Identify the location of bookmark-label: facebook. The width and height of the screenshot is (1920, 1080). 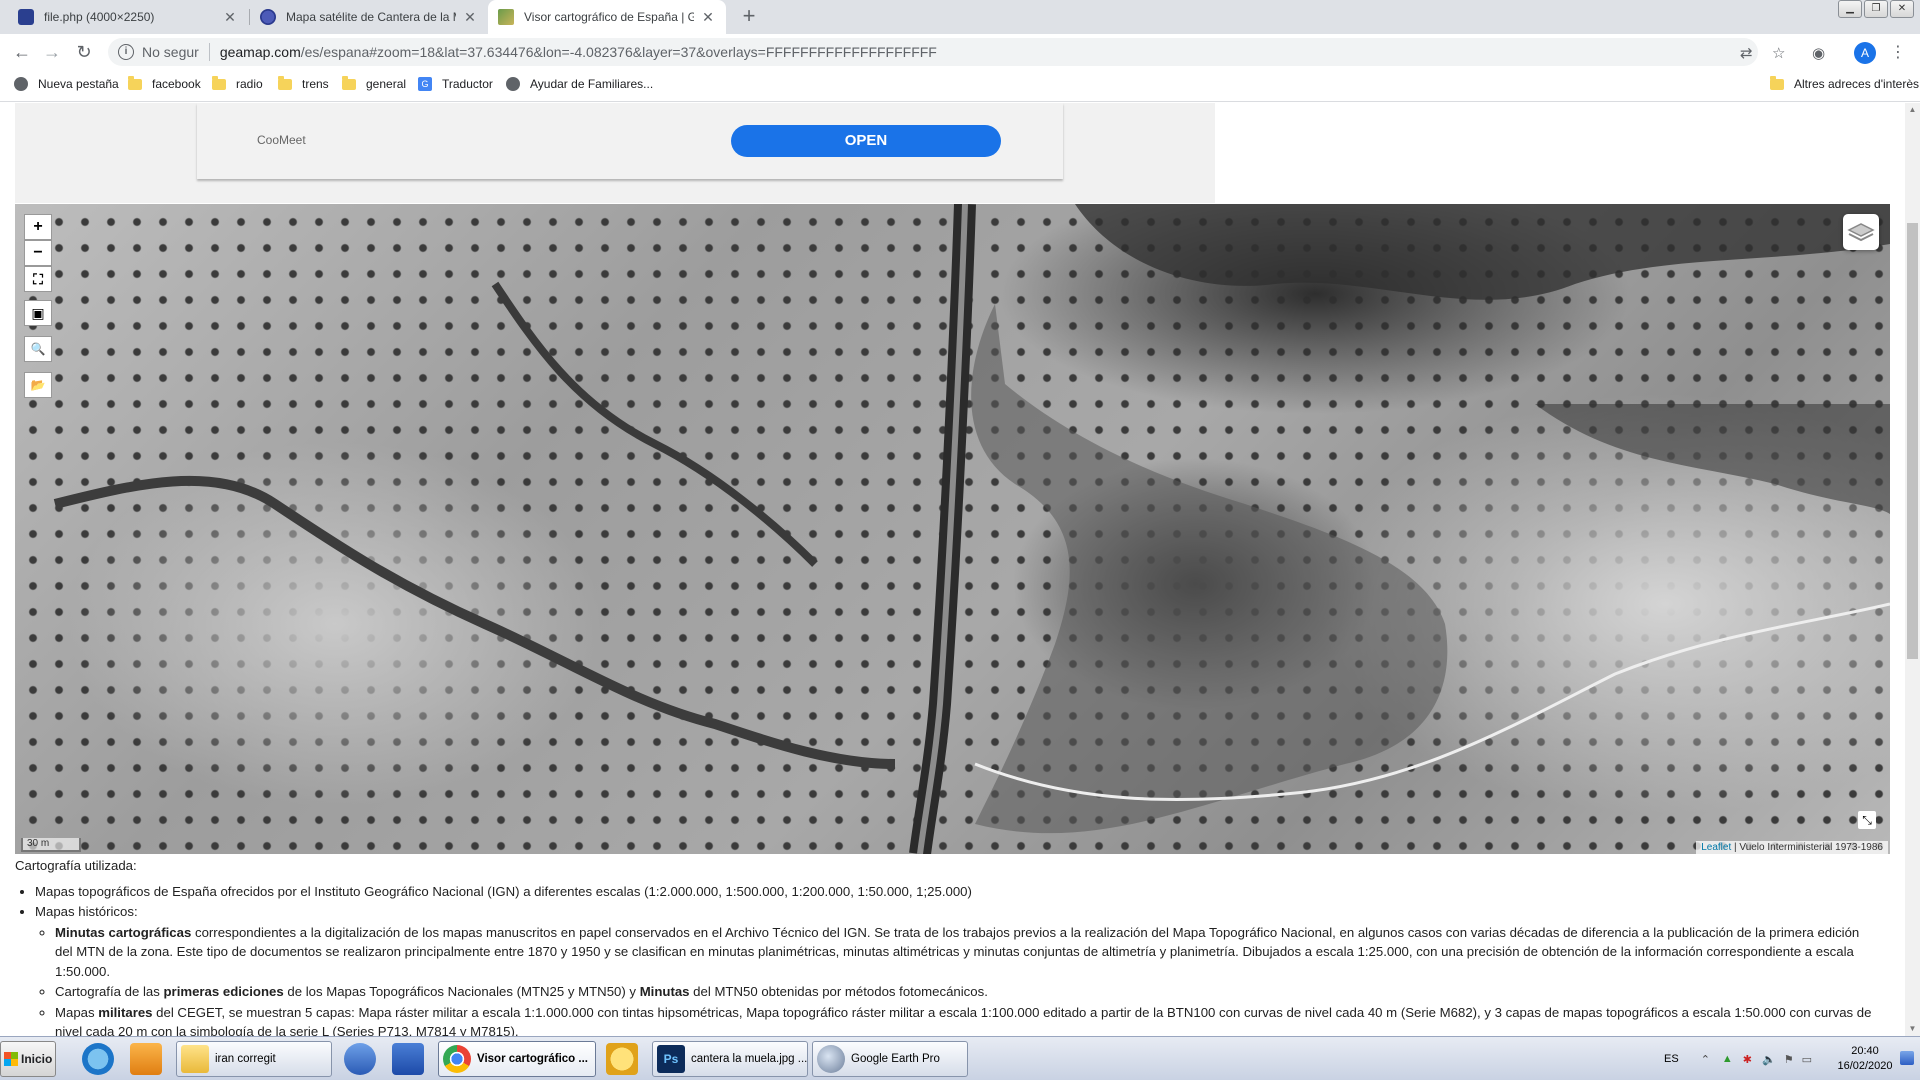
(176, 84).